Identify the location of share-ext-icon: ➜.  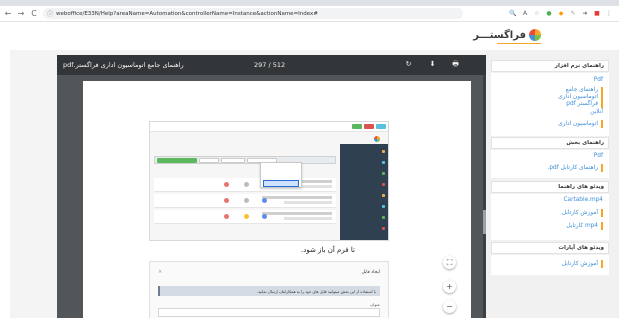
(585, 14).